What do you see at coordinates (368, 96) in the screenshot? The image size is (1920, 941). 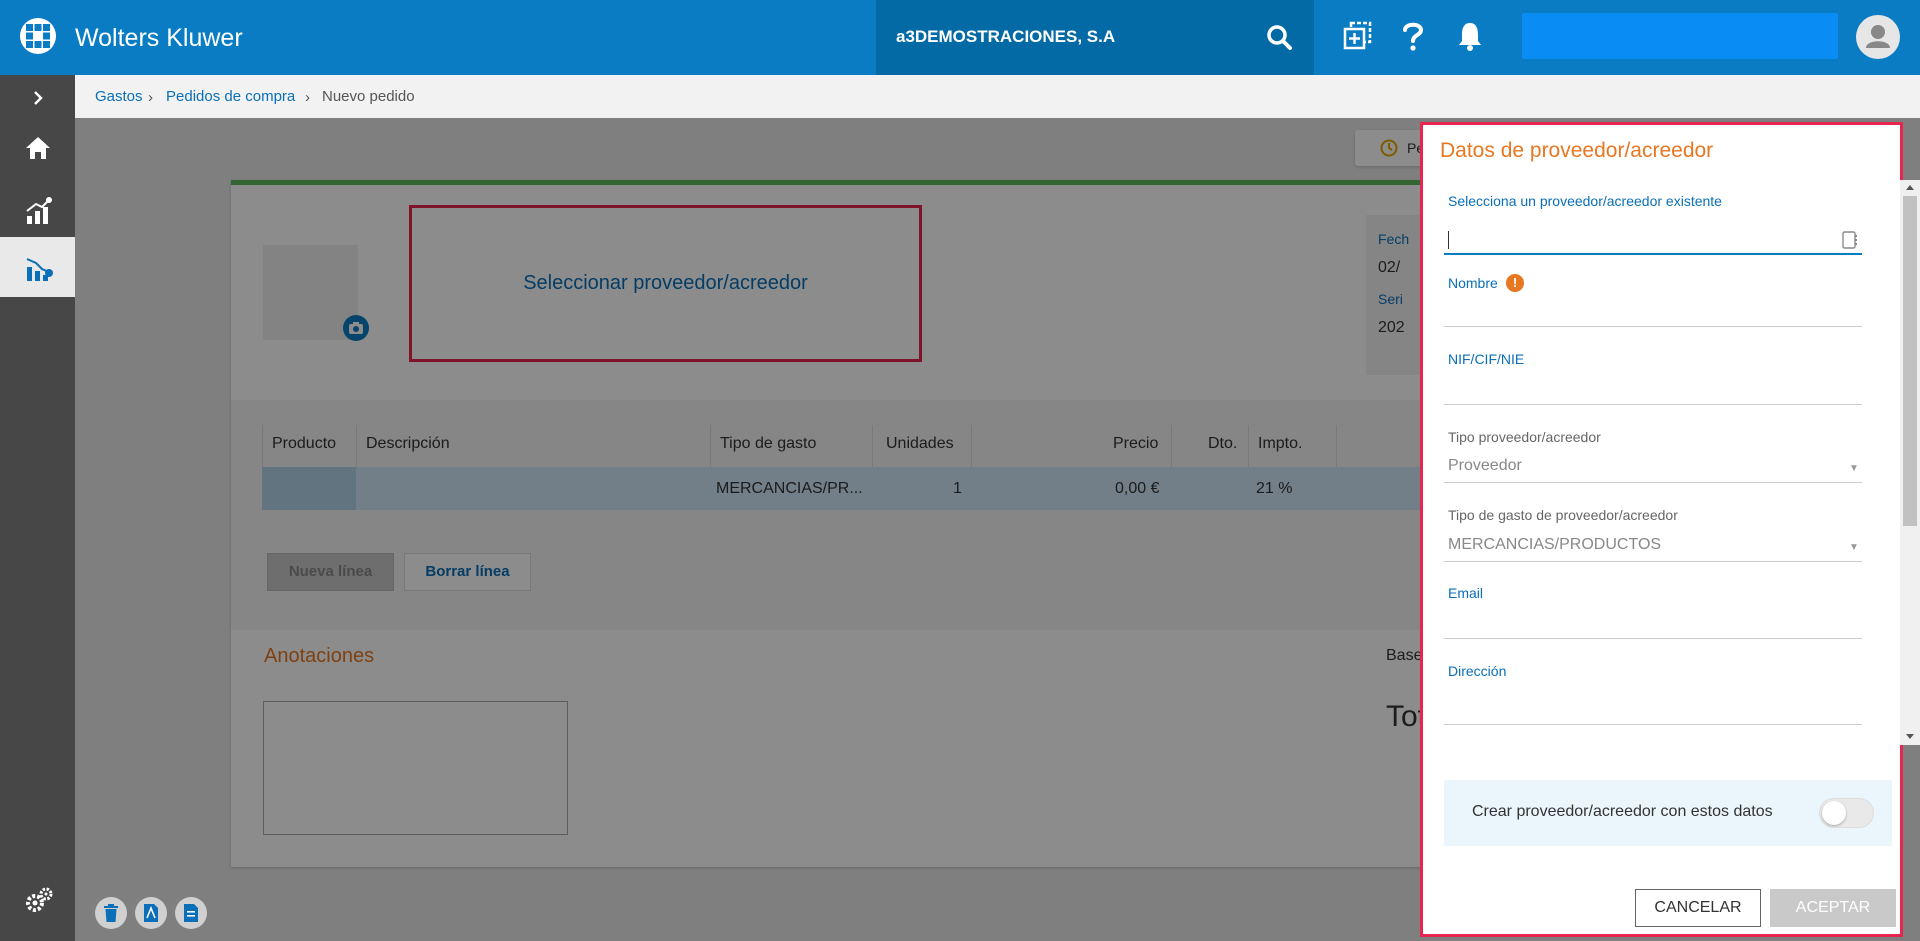 I see `breadcrumb-current: Nuevo pedido` at bounding box center [368, 96].